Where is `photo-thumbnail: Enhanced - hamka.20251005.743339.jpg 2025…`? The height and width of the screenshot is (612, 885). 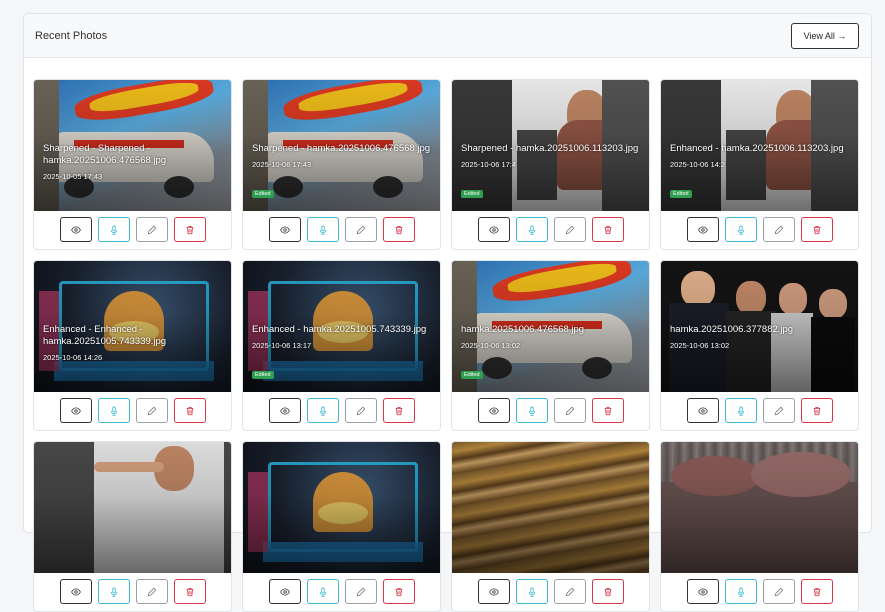
photo-thumbnail: Enhanced - hamka.20251005.743339.jpg 2025… is located at coordinates (341, 326).